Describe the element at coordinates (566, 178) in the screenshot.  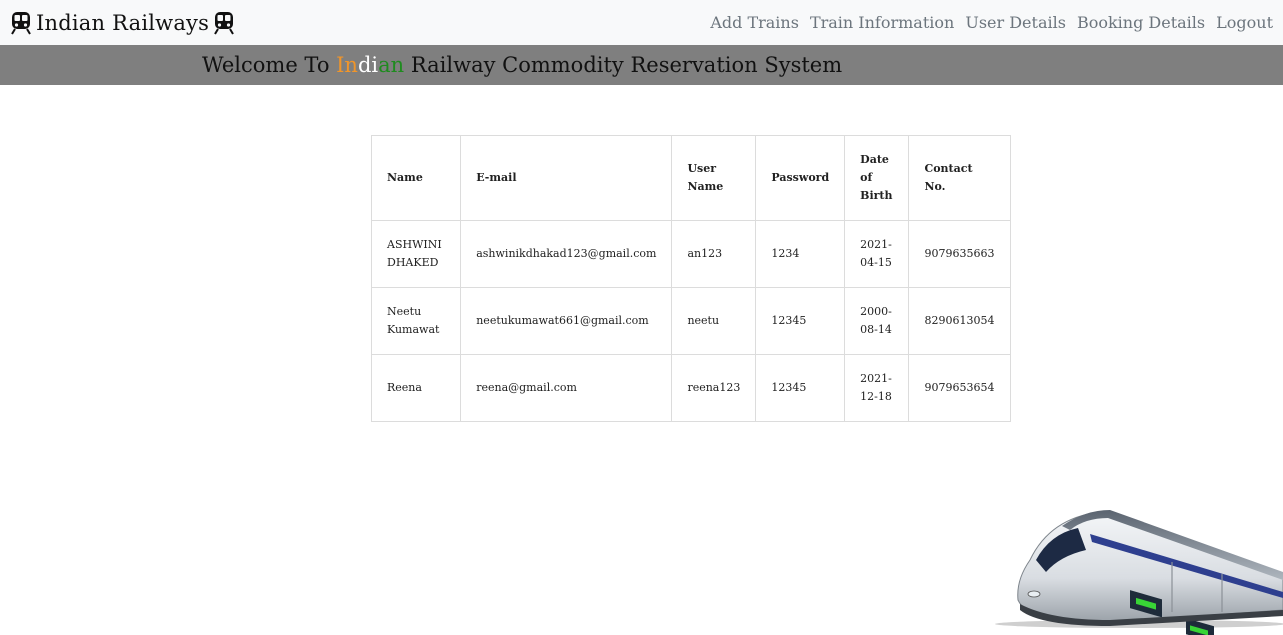
I see `header-email: E-mail` at that location.